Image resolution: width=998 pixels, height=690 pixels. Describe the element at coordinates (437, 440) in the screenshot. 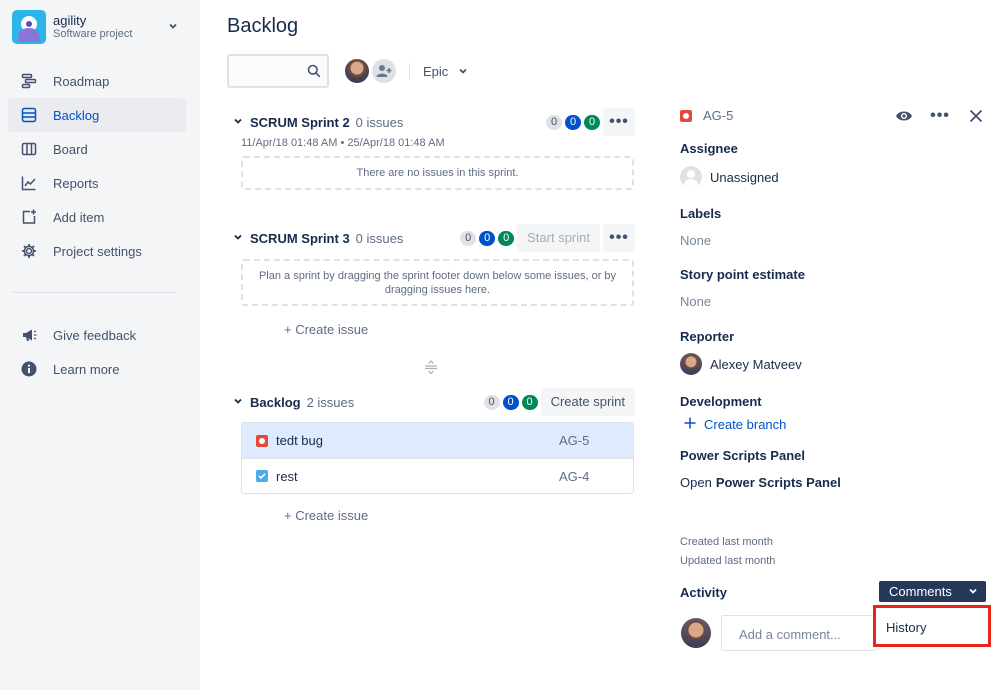

I see `table-row: tedt bug AG-5` at that location.